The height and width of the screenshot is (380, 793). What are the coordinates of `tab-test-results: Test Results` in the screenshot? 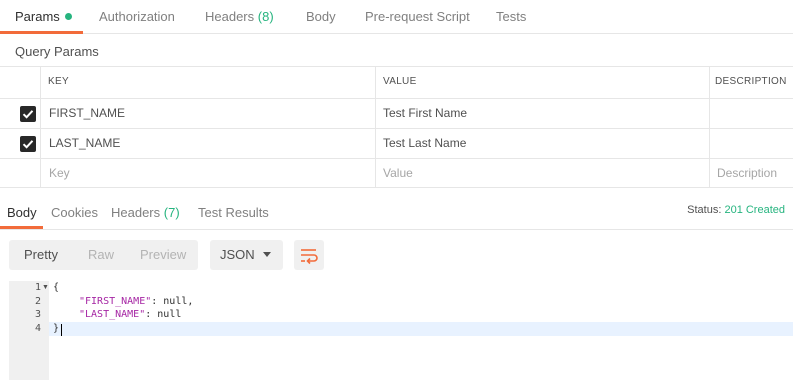 It's located at (233, 212).